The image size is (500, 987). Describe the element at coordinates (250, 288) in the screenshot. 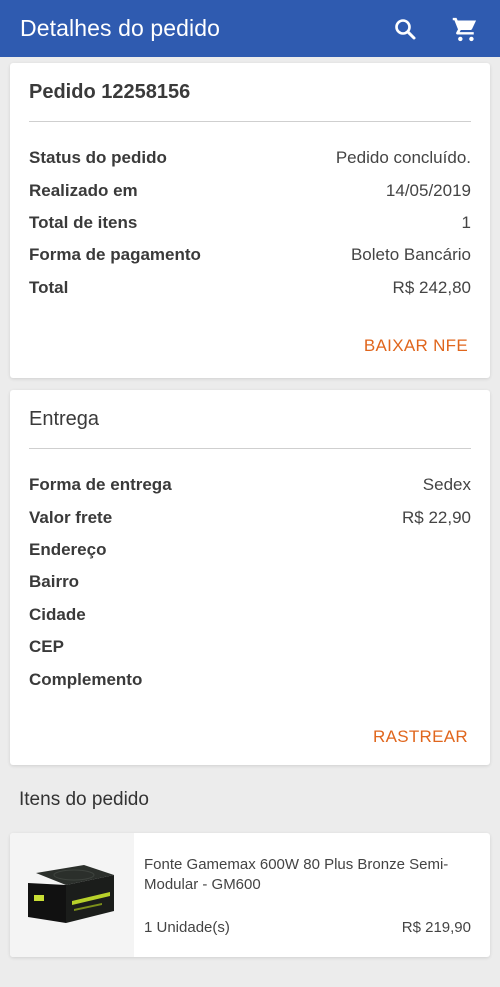

I see `order-row-total: Total R$ 242,80` at that location.